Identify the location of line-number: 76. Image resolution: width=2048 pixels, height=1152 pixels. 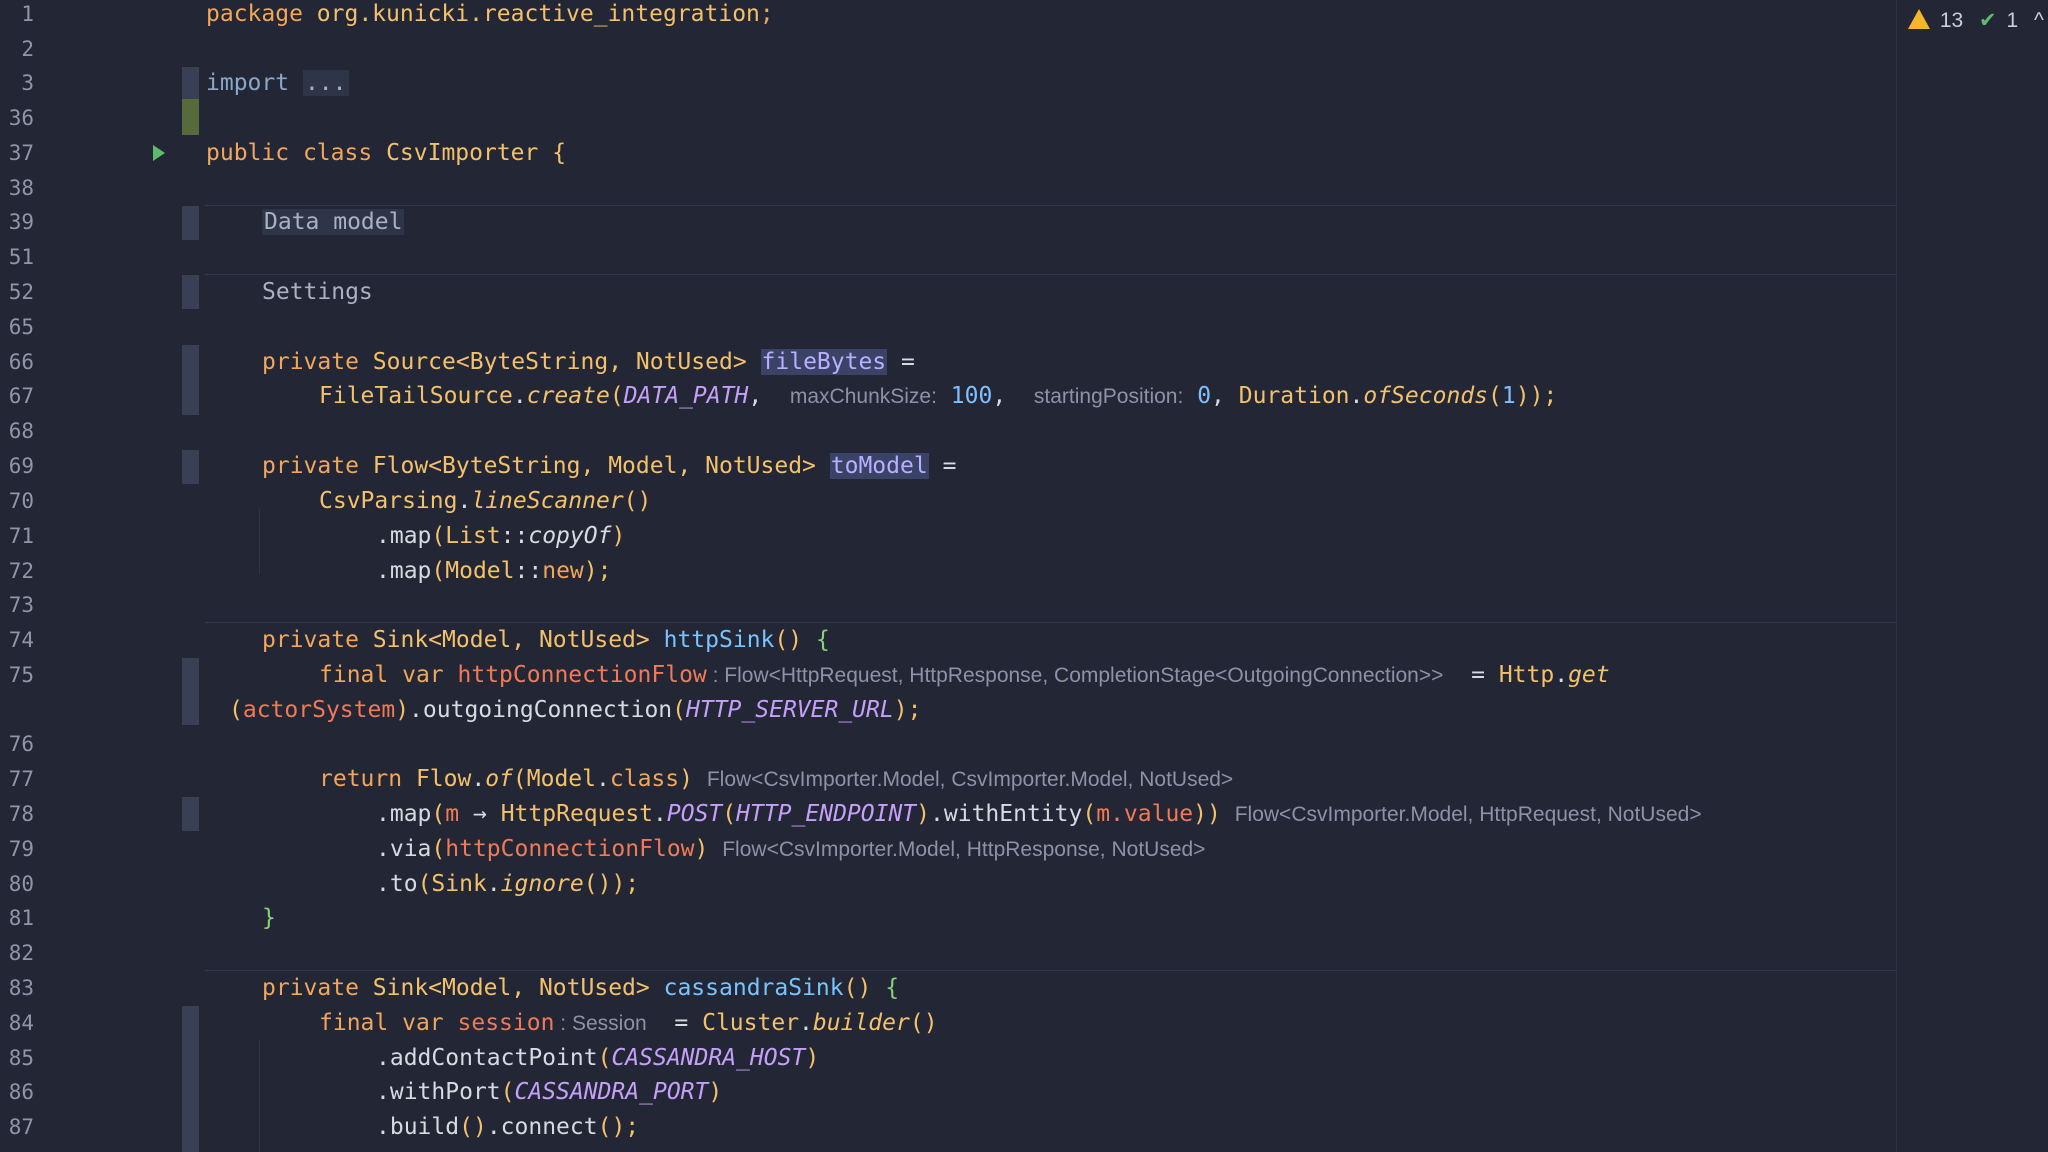
(21, 744).